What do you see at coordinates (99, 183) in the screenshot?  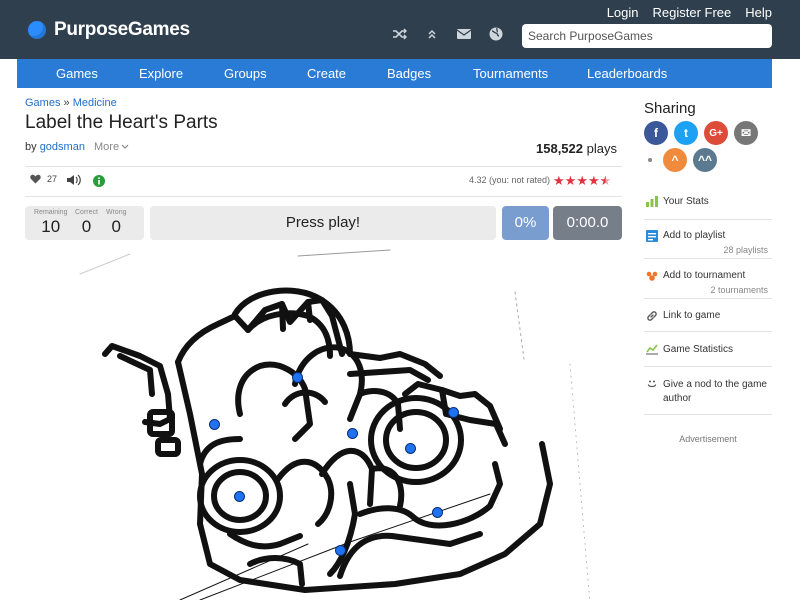 I see `info-icon` at bounding box center [99, 183].